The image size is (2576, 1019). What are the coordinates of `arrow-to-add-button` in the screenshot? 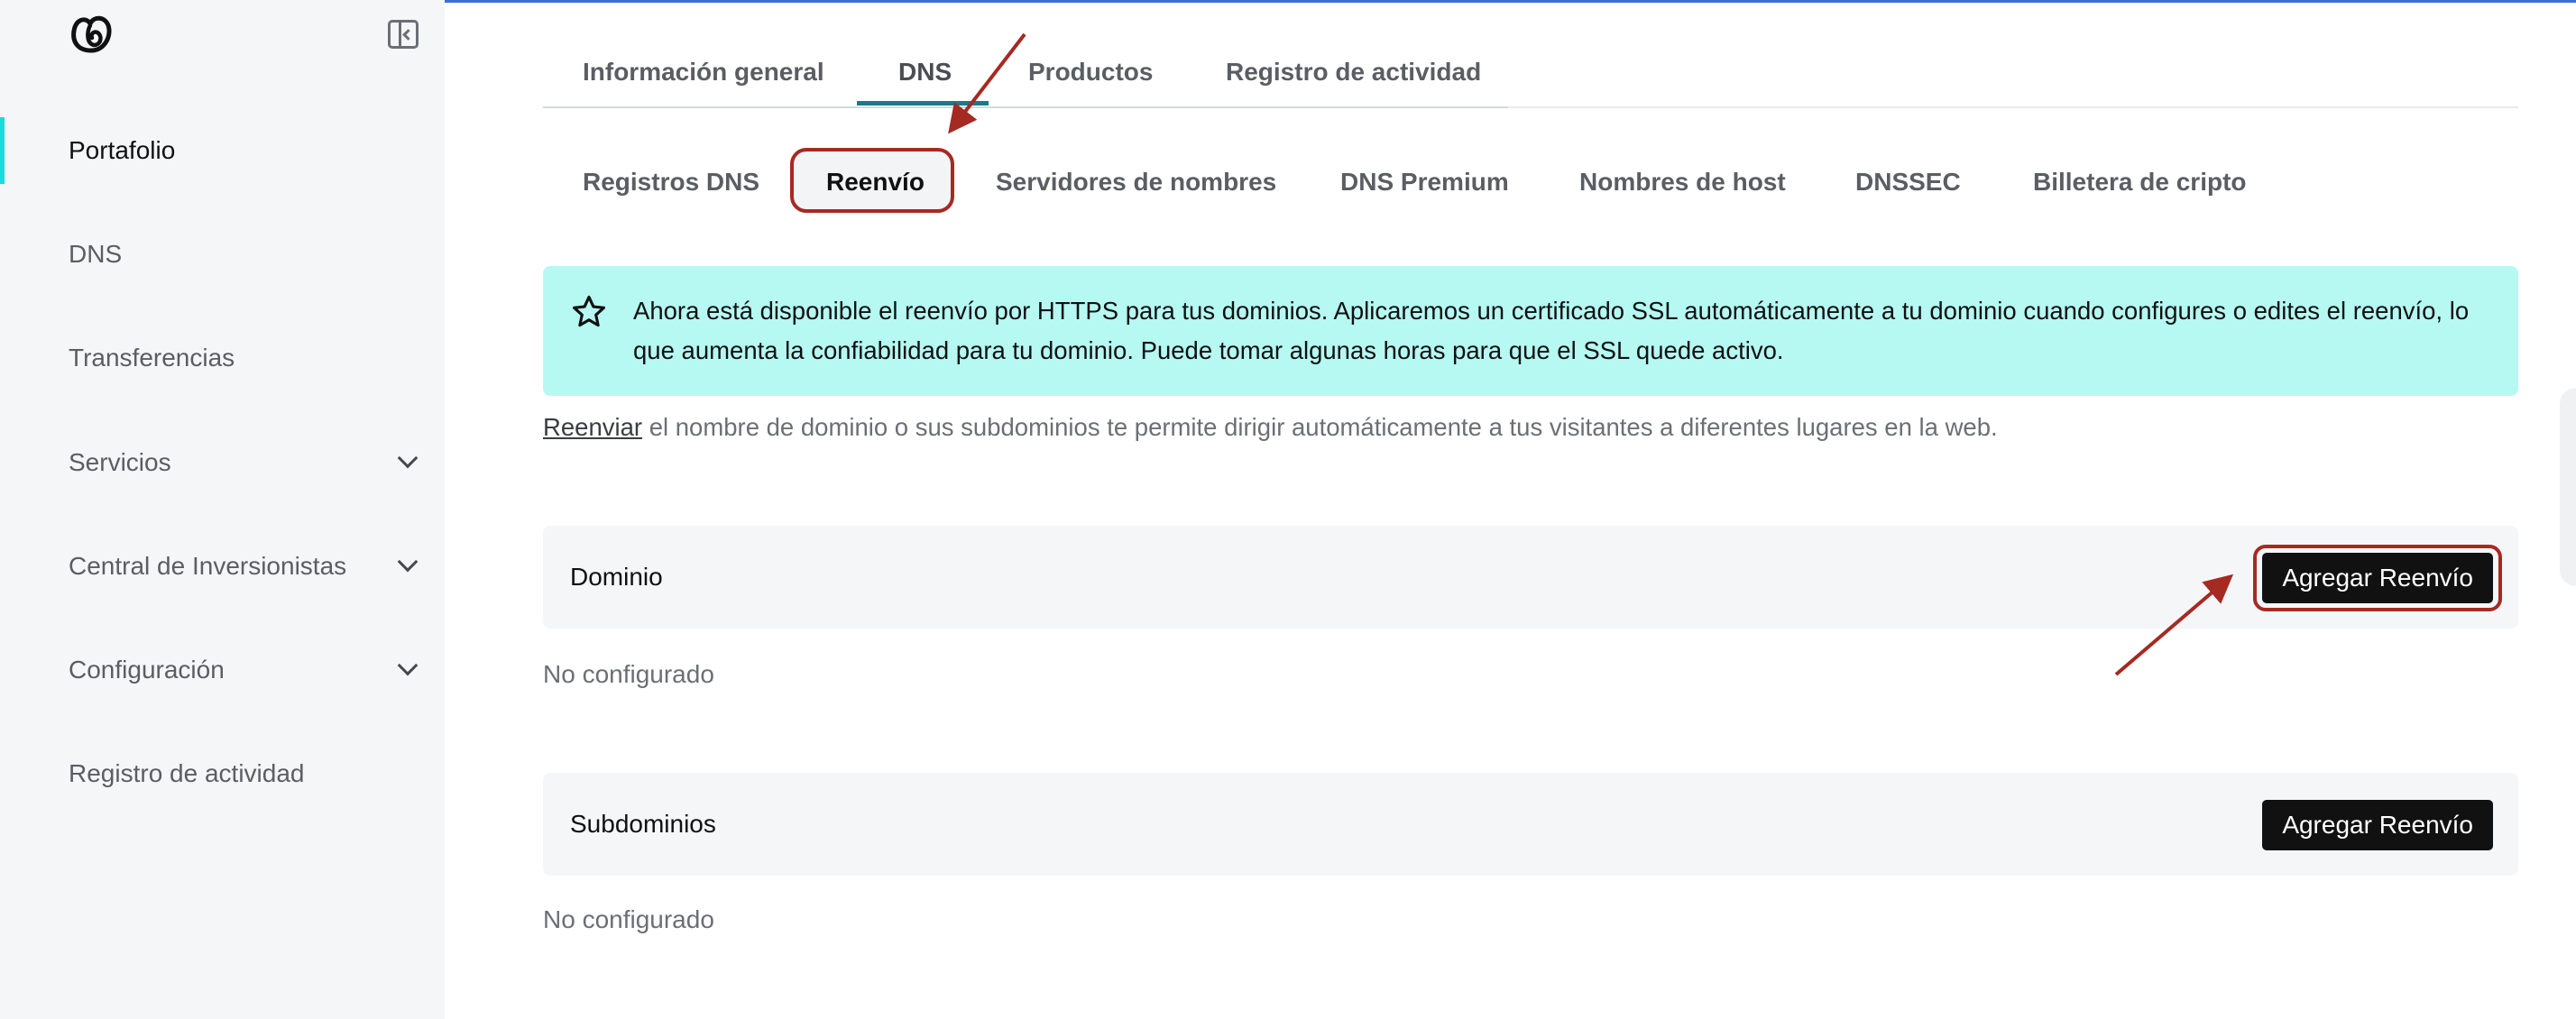 It's located at (2174, 625).